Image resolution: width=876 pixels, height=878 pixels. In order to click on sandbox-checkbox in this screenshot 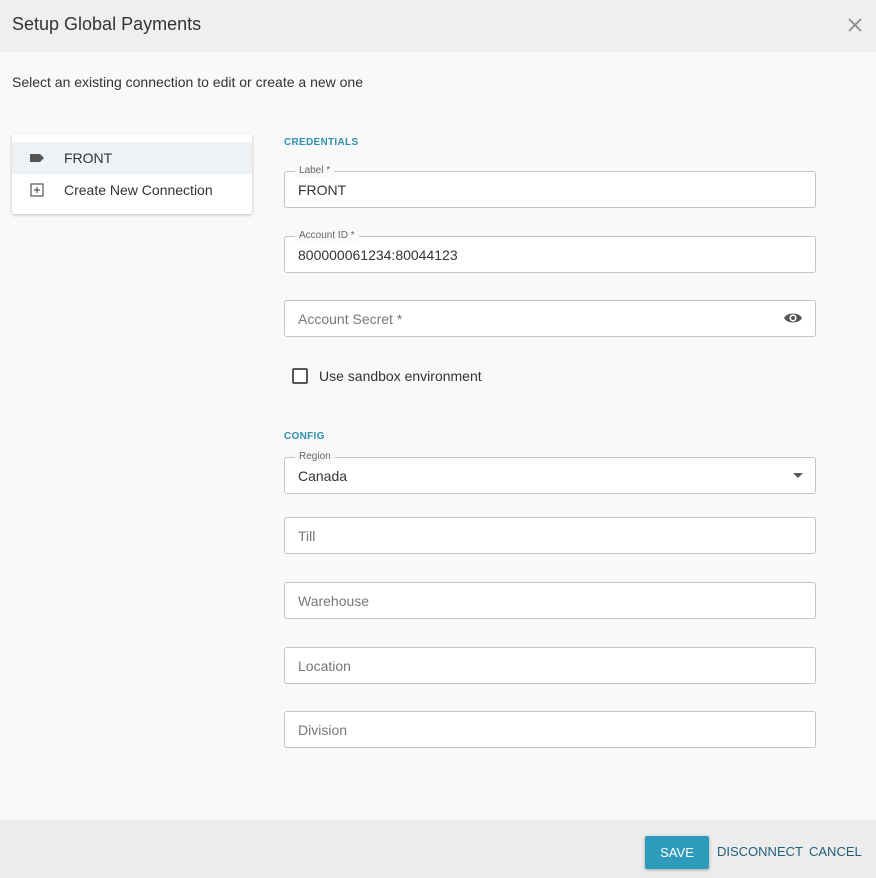, I will do `click(300, 376)`.